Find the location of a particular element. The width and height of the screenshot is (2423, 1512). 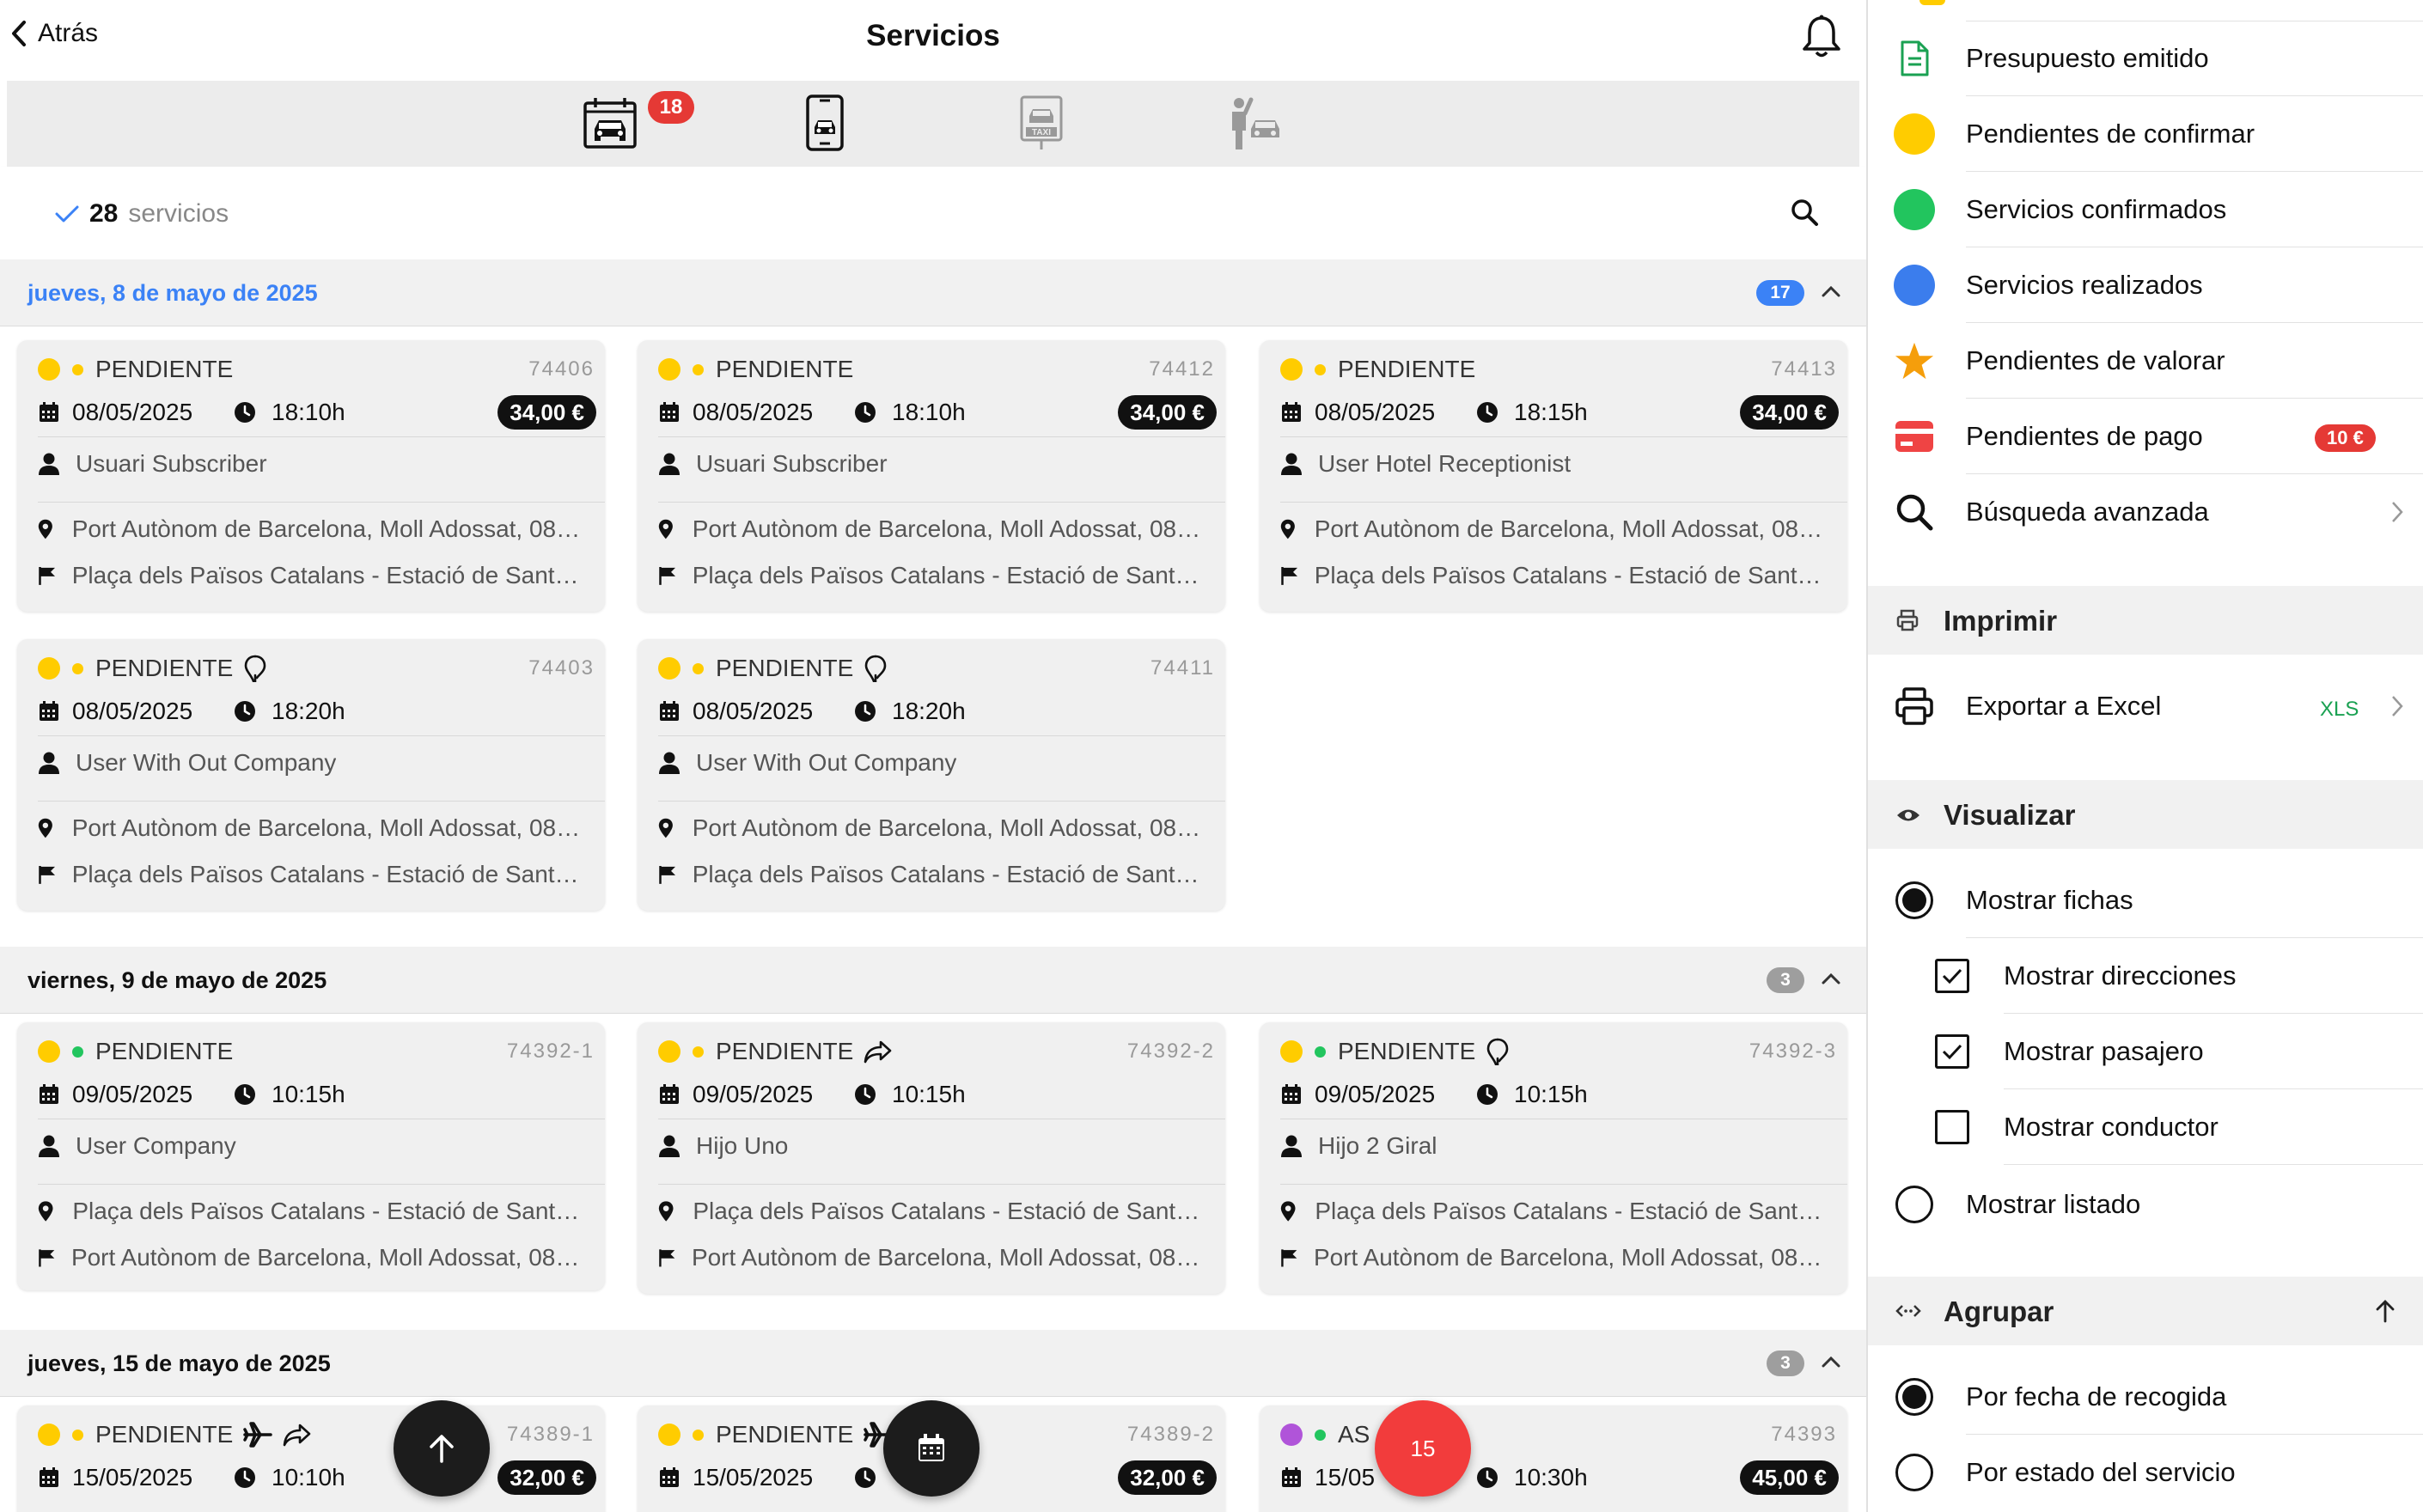

taxi-sign-icon: TAXI is located at coordinates (1041, 122).